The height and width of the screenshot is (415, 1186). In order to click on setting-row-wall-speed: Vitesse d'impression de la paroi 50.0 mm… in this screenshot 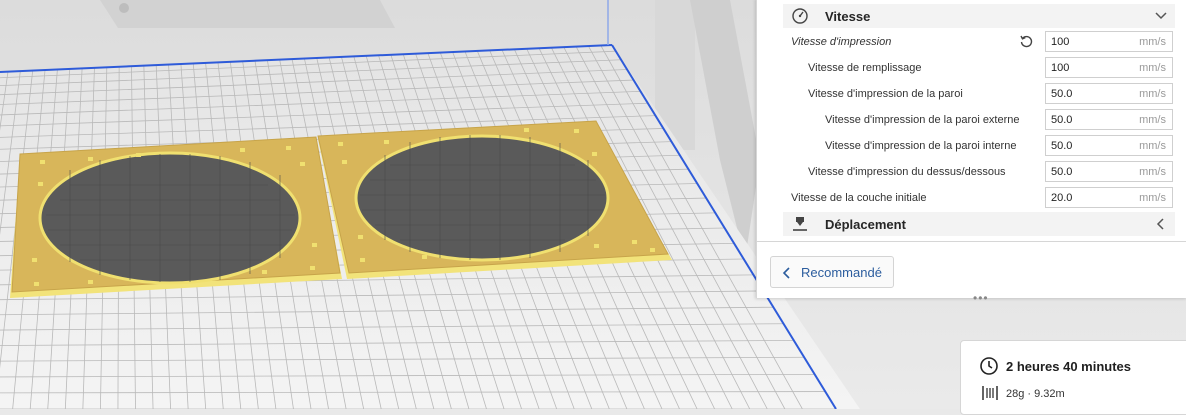, I will do `click(966, 94)`.